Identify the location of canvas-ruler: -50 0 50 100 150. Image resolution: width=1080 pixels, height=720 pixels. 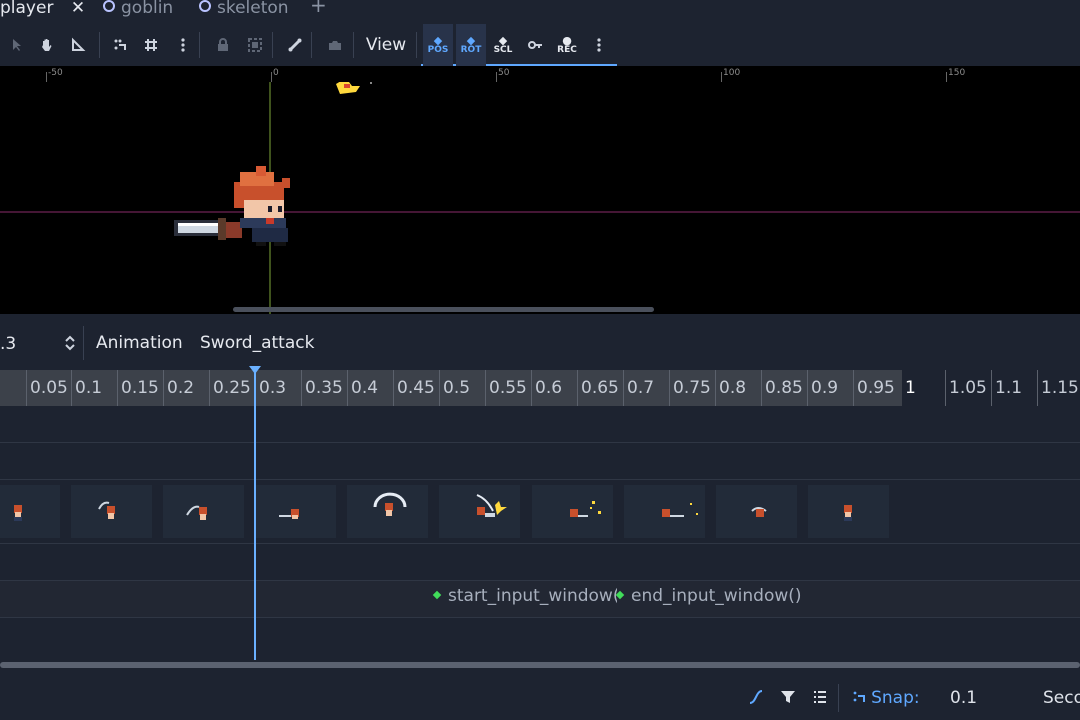
(540, 74).